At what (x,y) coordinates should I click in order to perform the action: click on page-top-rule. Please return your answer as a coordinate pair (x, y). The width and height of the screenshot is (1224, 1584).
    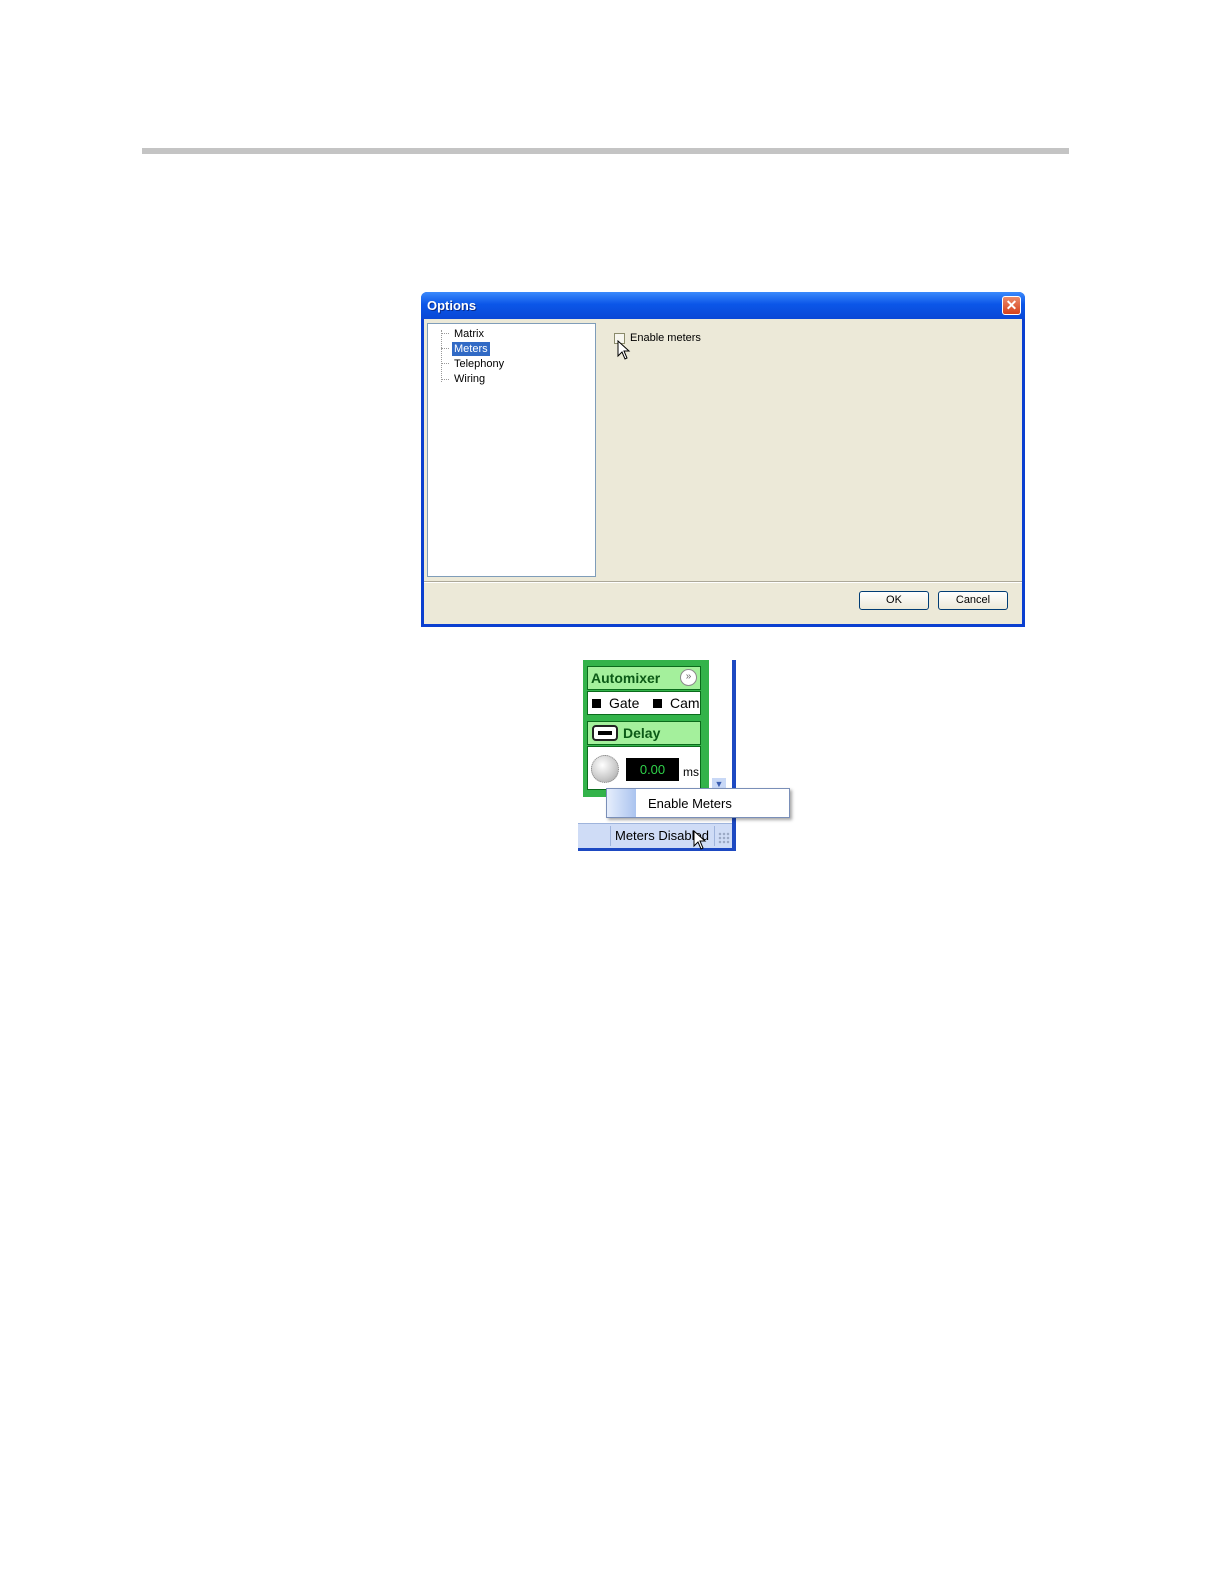
    Looking at the image, I should click on (605, 151).